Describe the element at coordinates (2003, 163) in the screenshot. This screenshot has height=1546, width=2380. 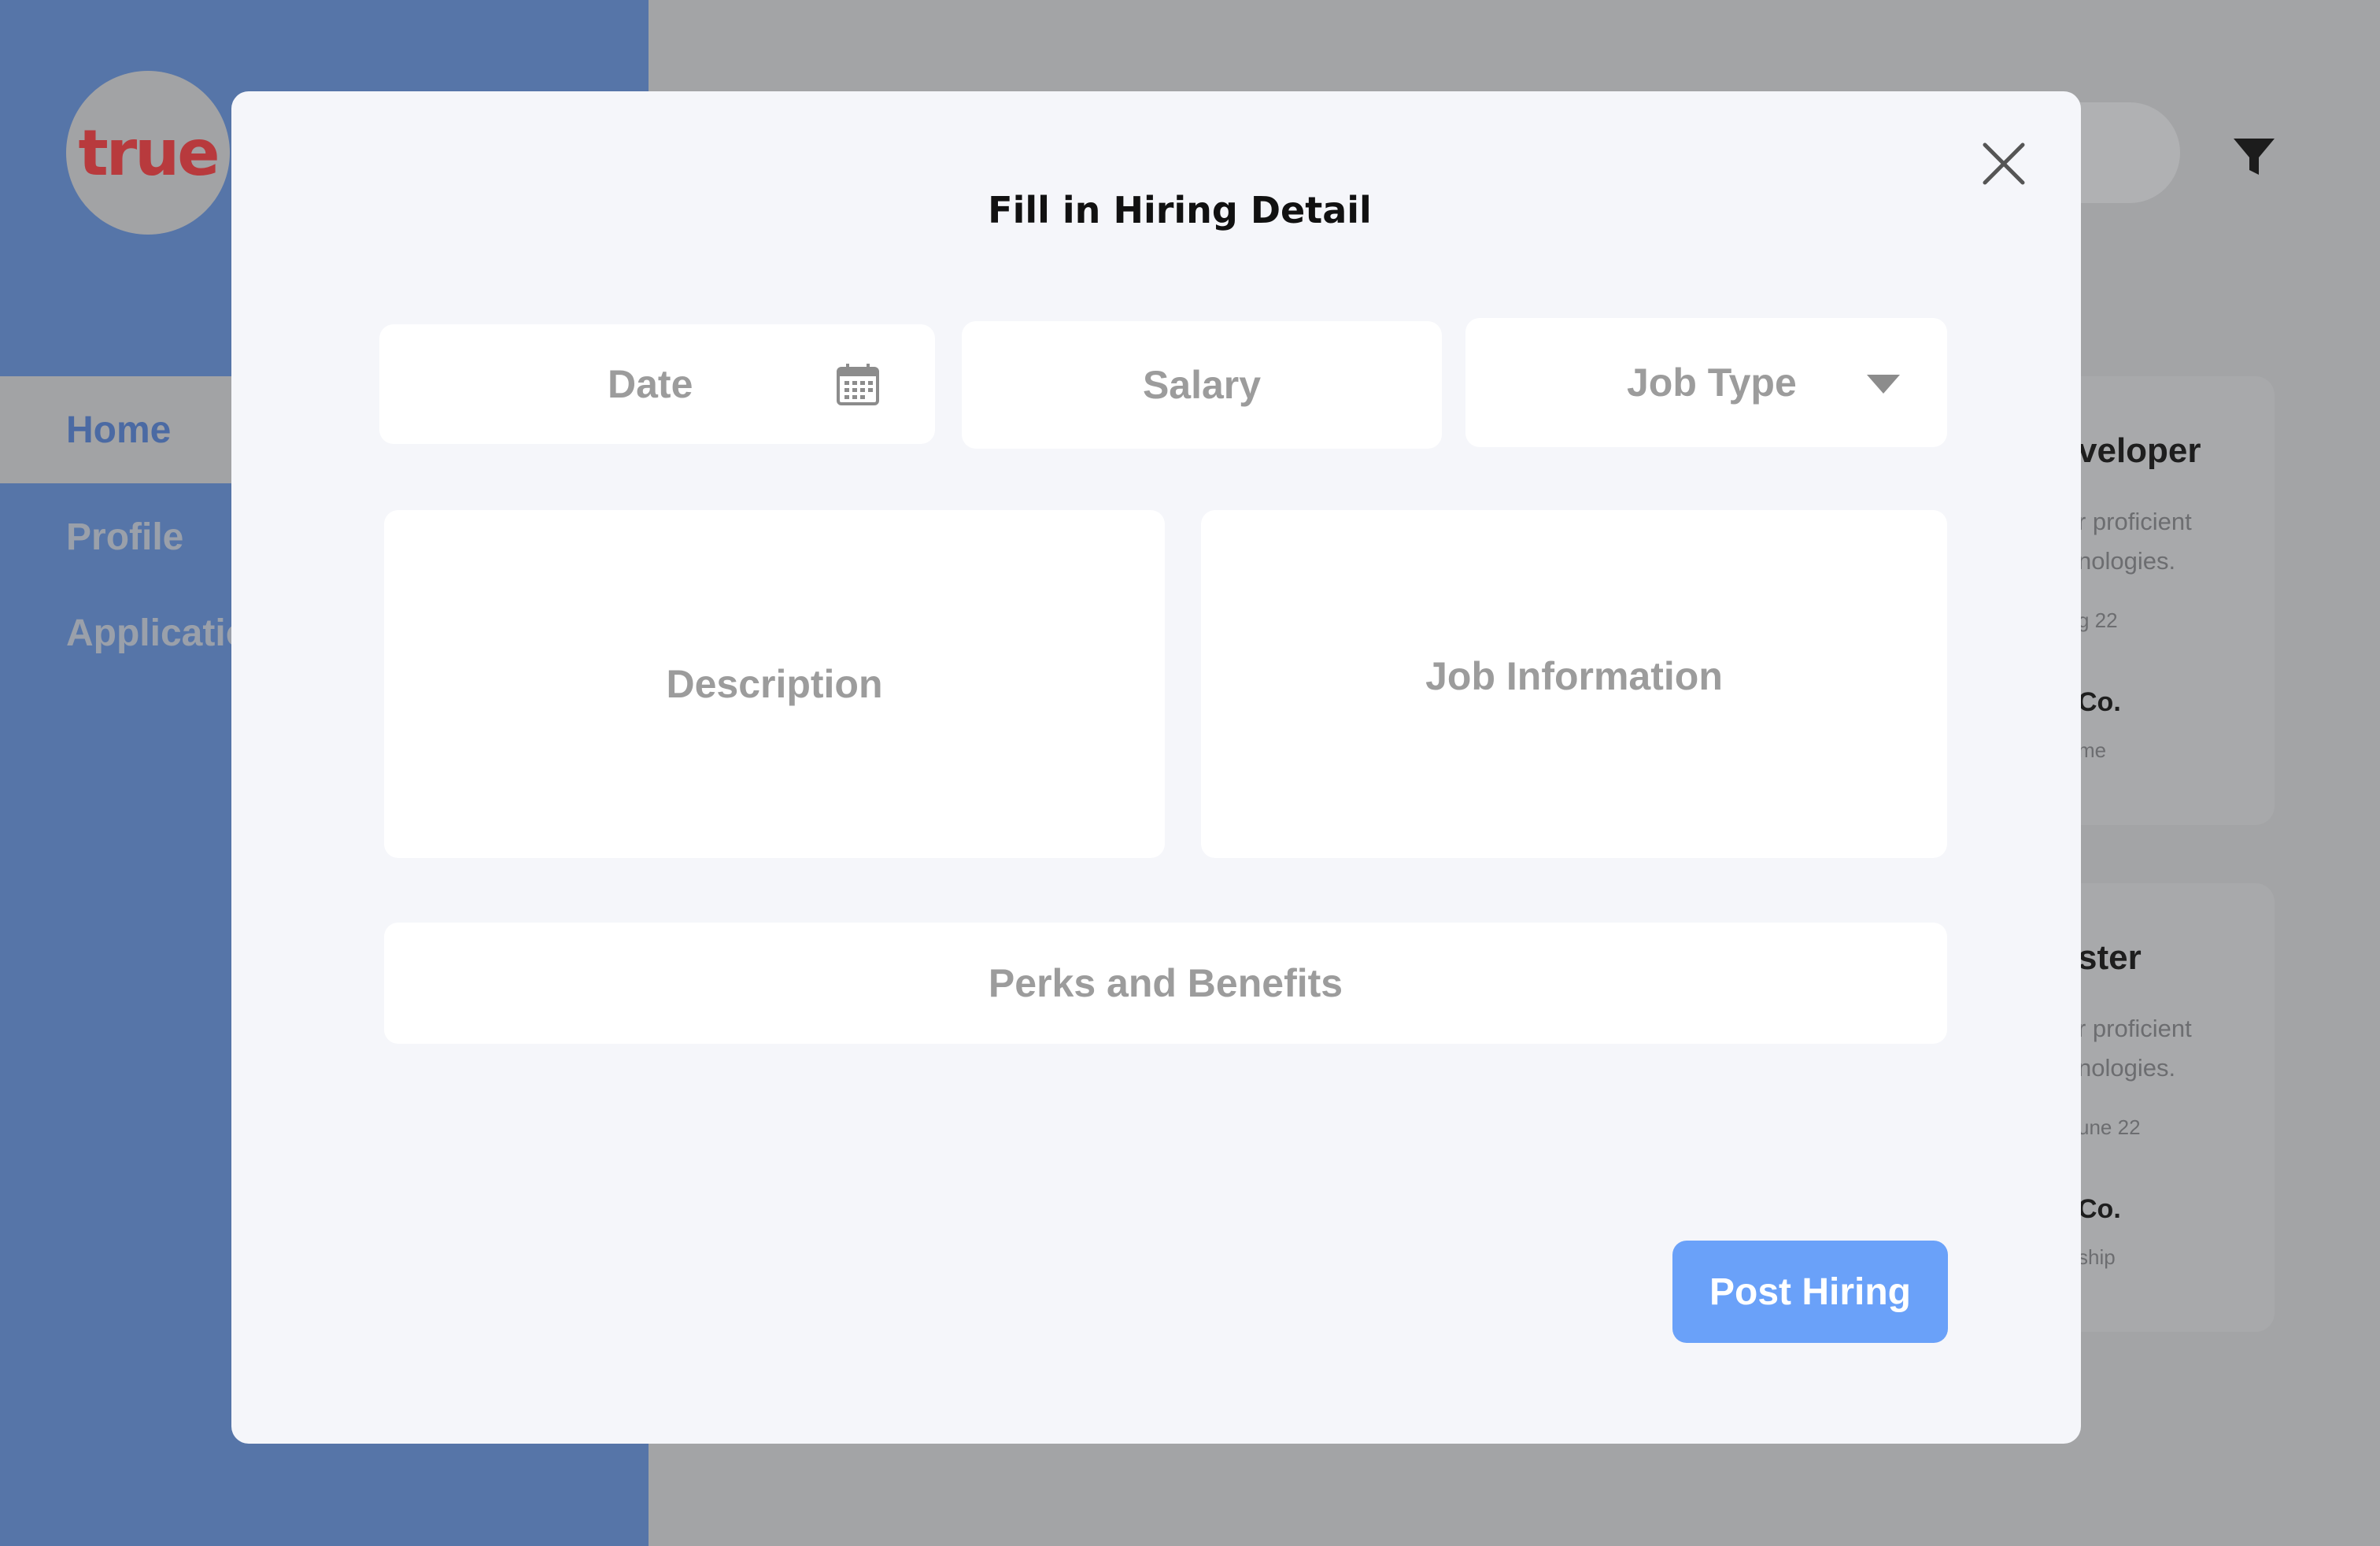
I see `close-icon` at that location.